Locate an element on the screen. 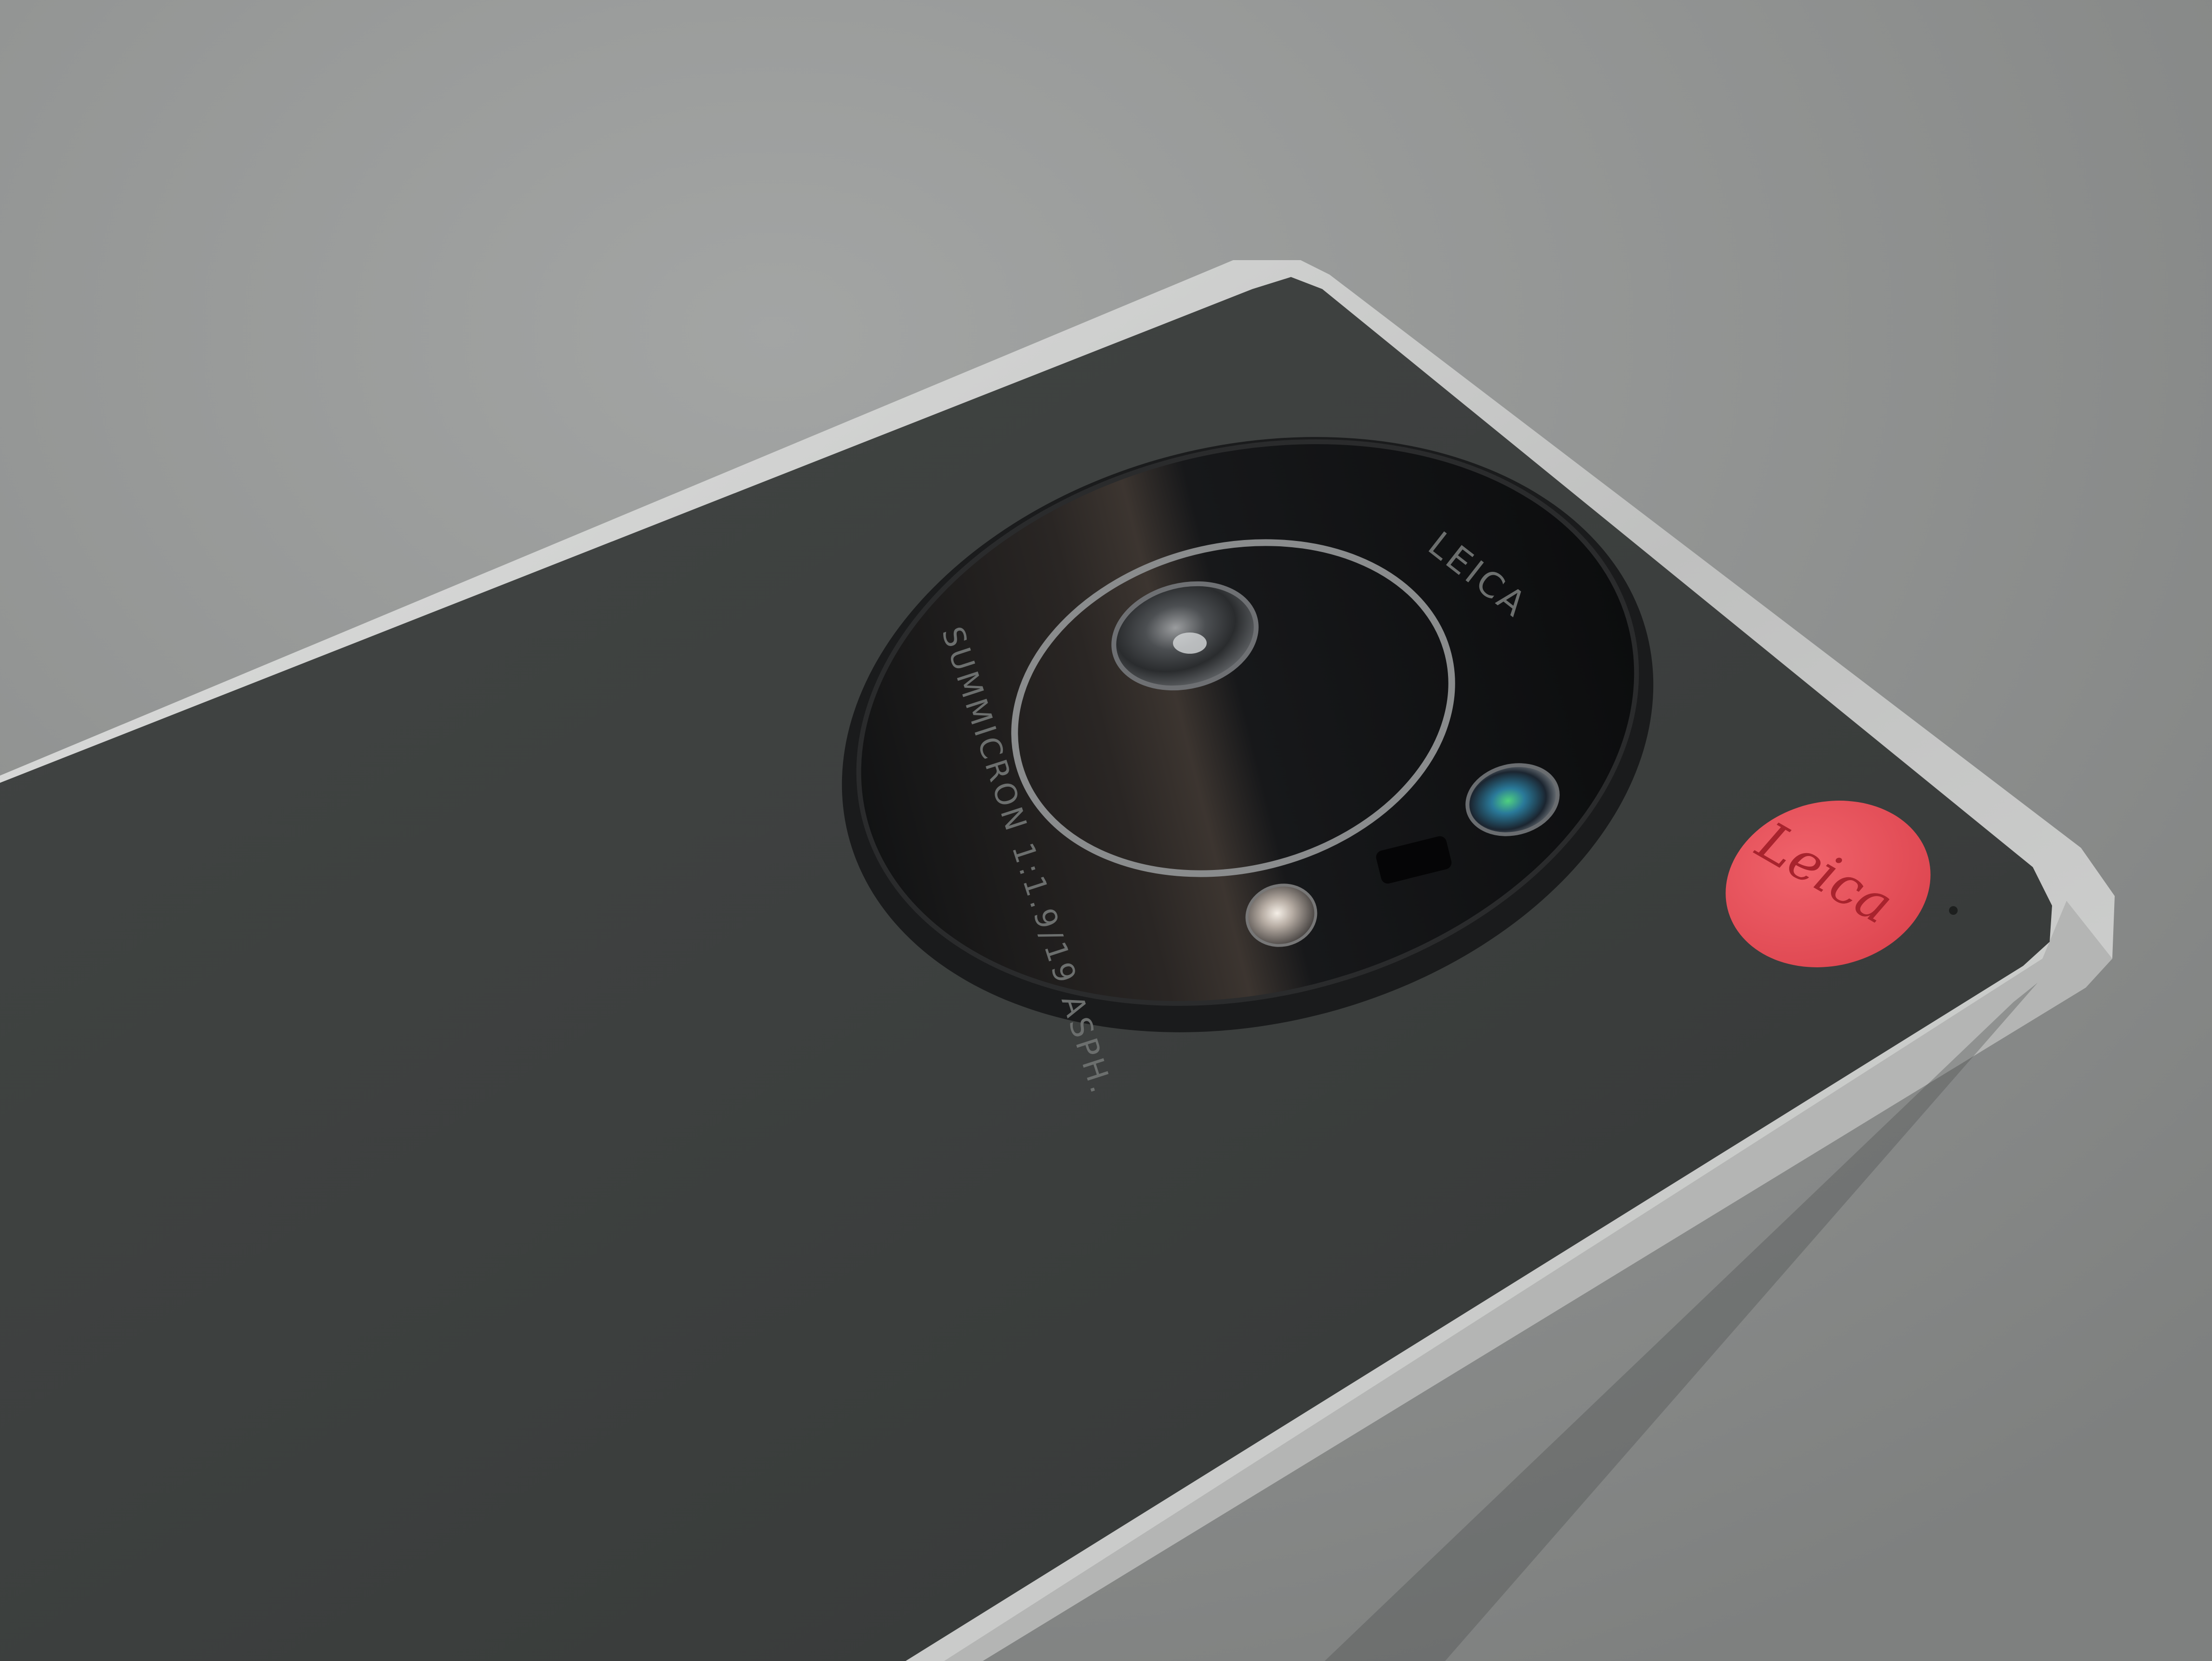 This screenshot has width=2212, height=1661. mic-hole is located at coordinates (1953, 911).